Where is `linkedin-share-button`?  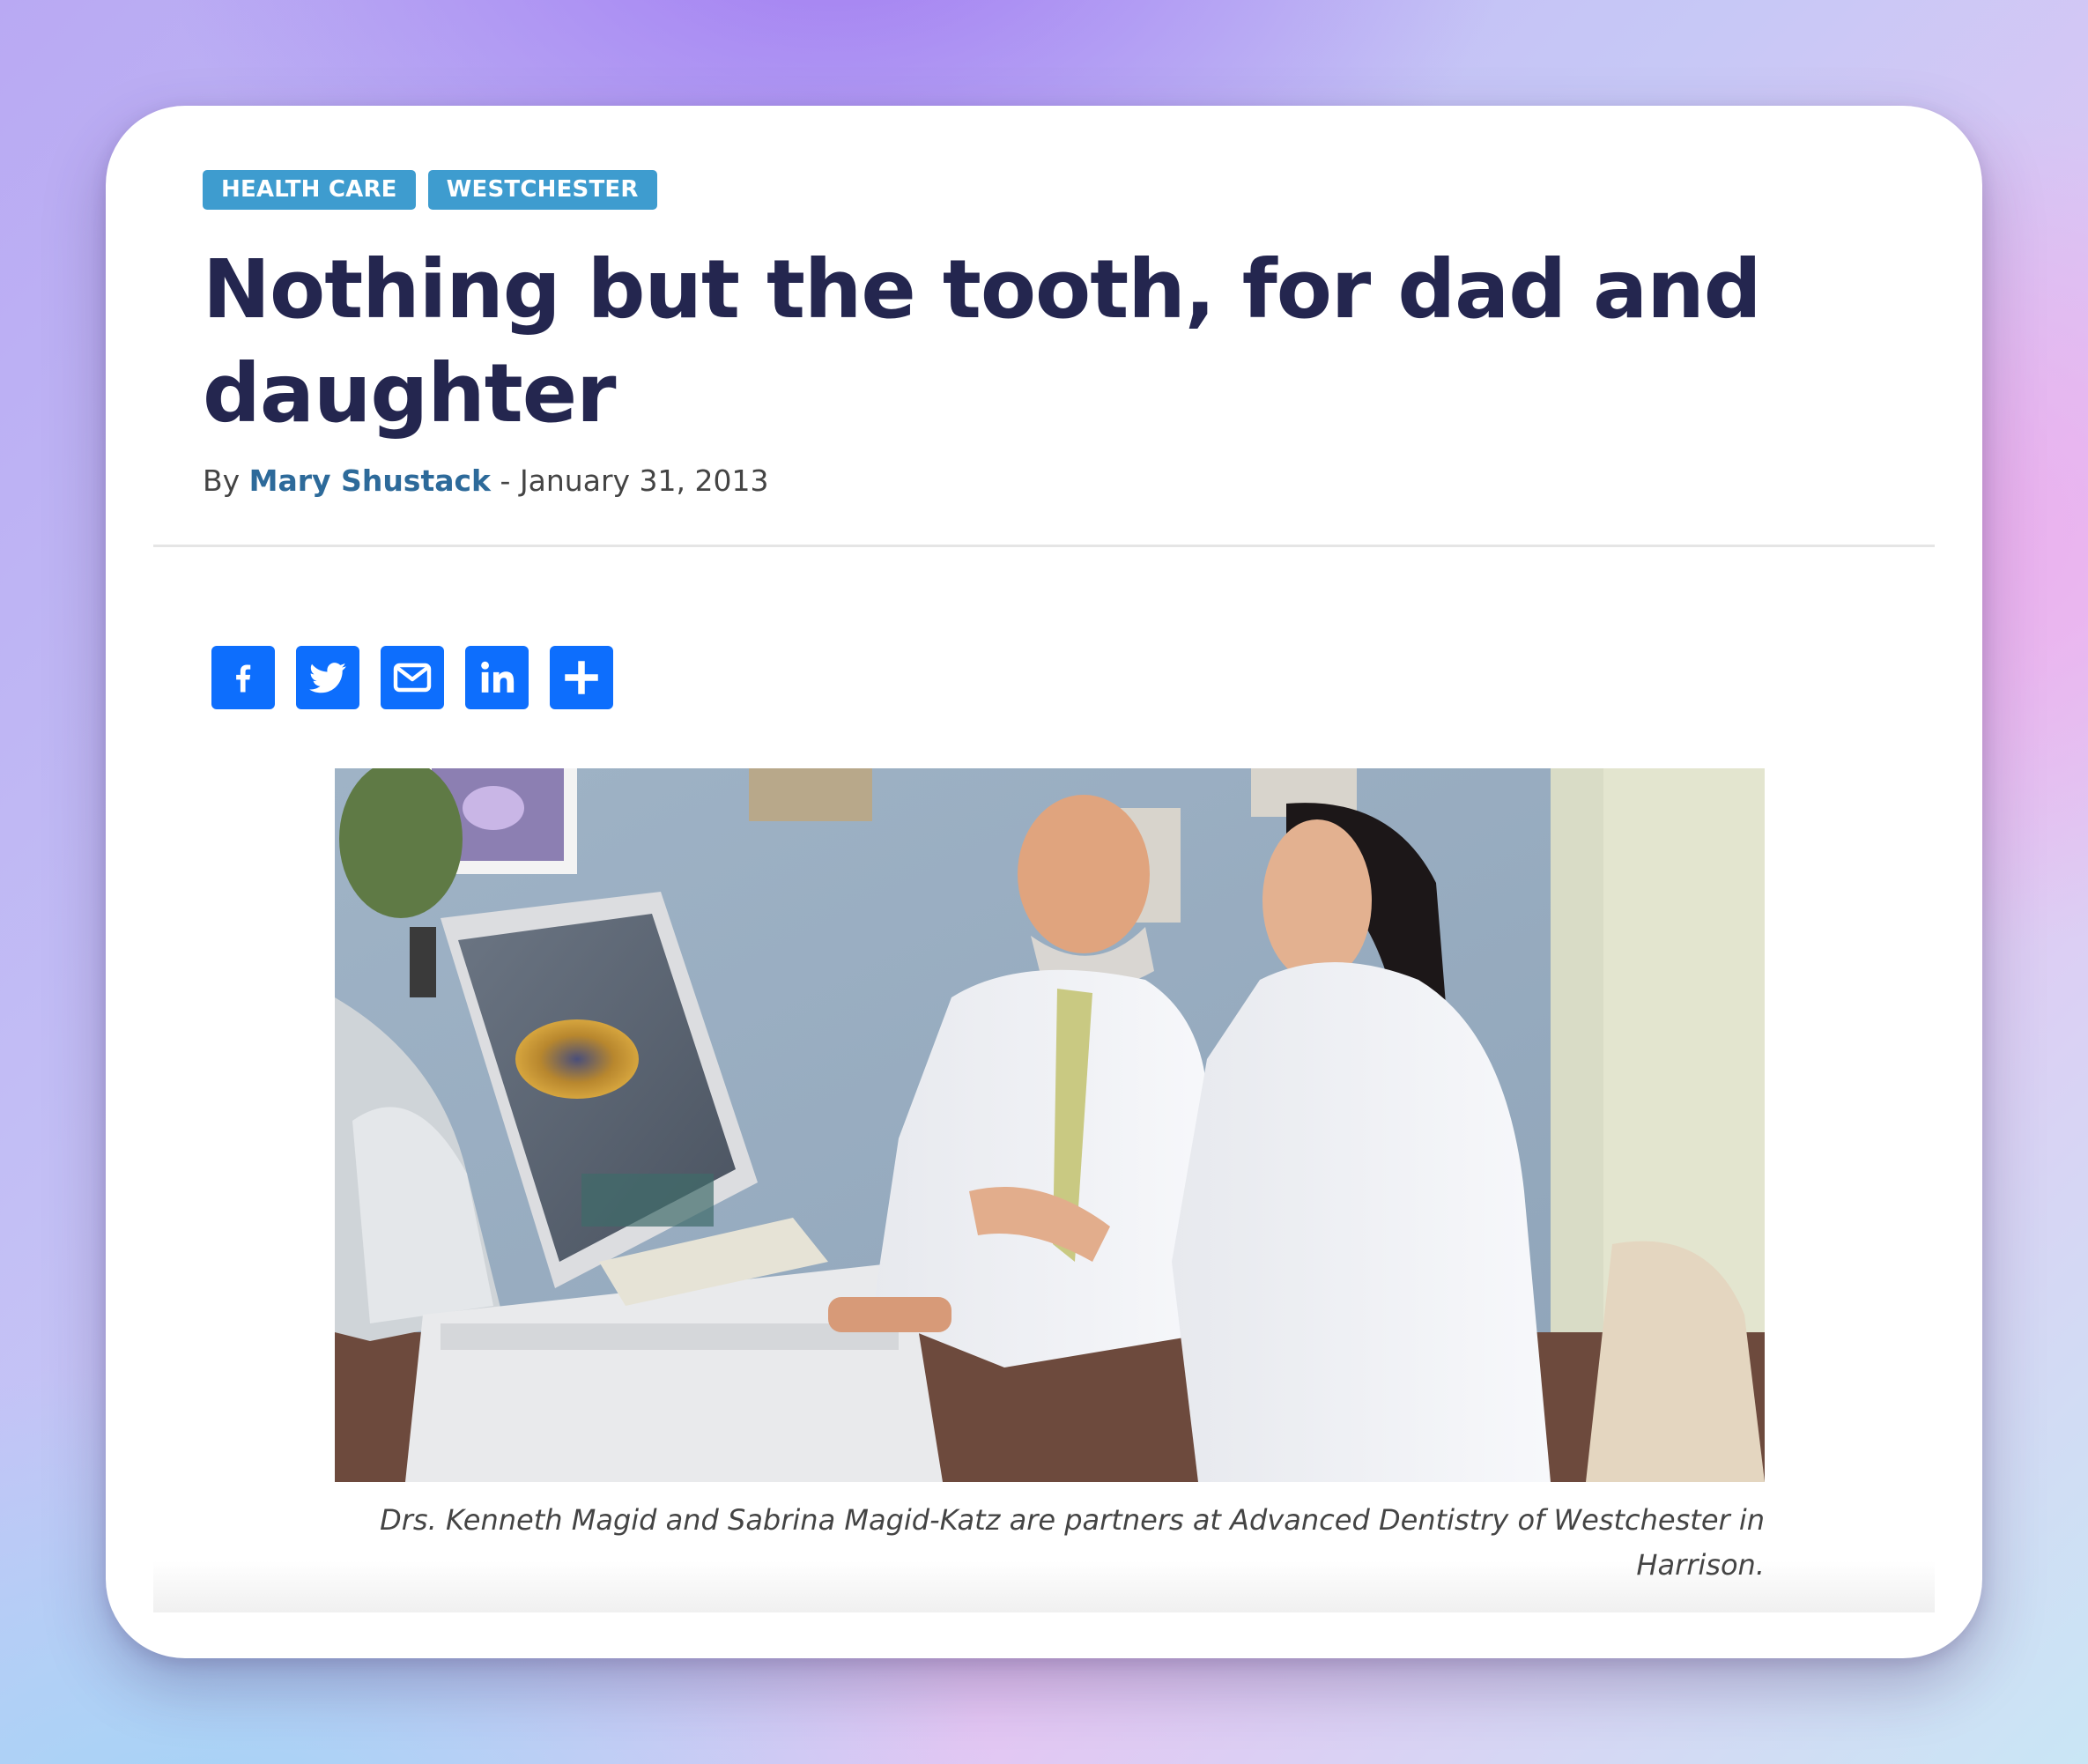
linkedin-share-button is located at coordinates (497, 677).